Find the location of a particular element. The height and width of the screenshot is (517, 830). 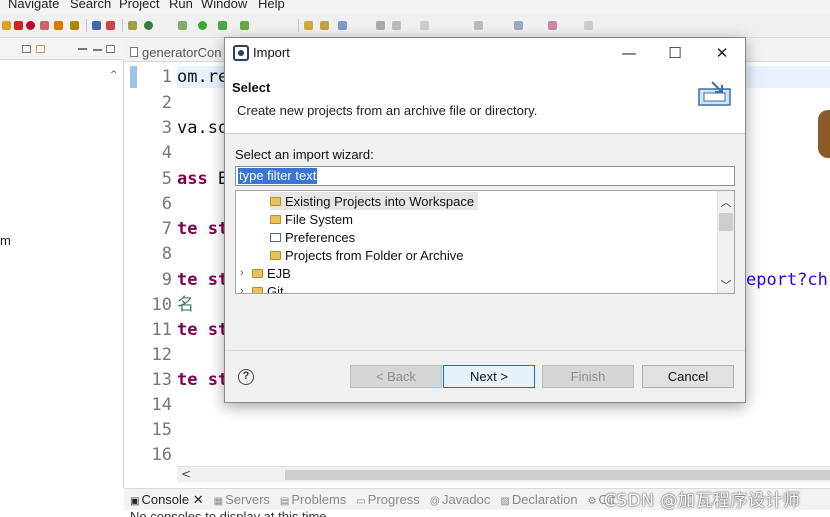

tree-item-label: Preferences is located at coordinates (320, 237).